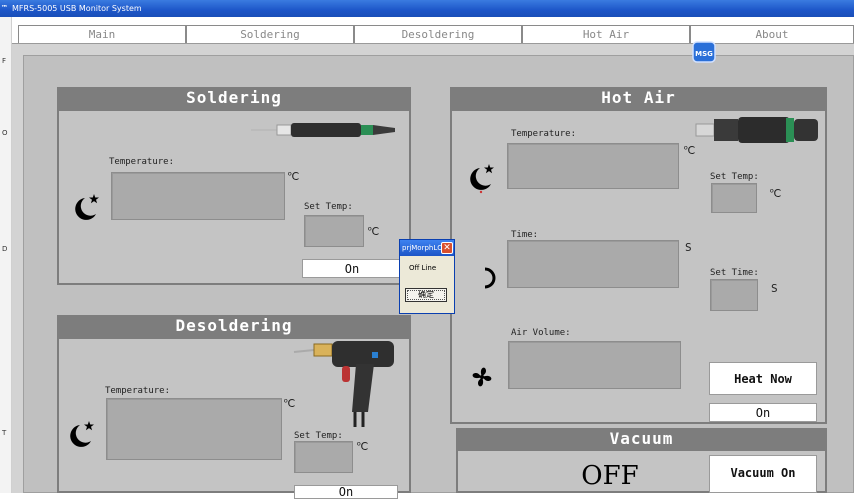 This screenshot has height=499, width=854. What do you see at coordinates (594, 365) in the screenshot?
I see `hot-air-air-volume-display` at bounding box center [594, 365].